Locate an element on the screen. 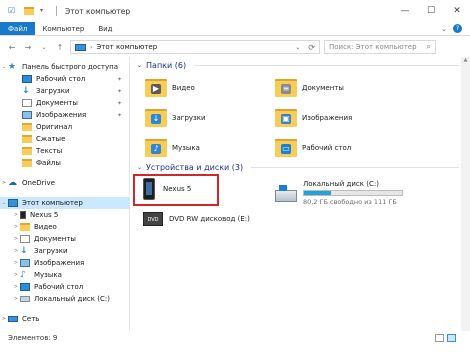  tab-computer: Компьютер is located at coordinates (63, 28).